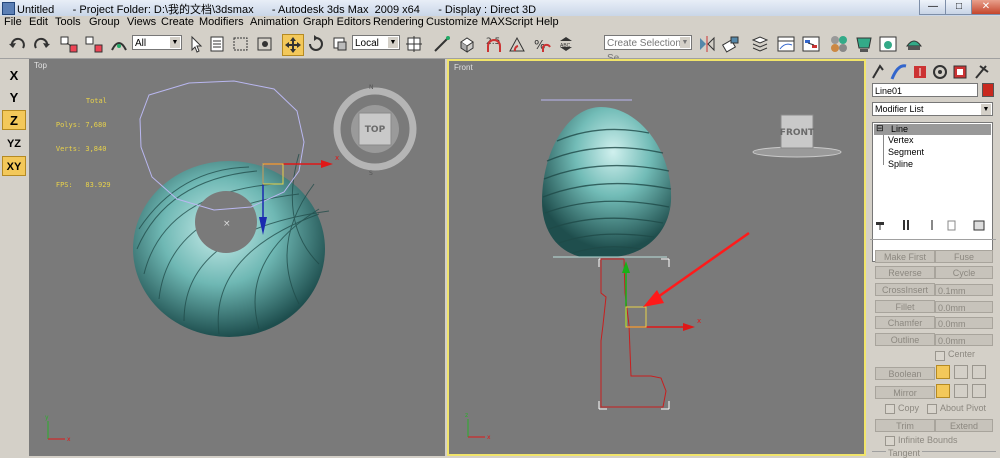 This screenshot has width=1000, height=458. Describe the element at coordinates (14, 76) in the screenshot. I see `axis-x-button: X` at that location.